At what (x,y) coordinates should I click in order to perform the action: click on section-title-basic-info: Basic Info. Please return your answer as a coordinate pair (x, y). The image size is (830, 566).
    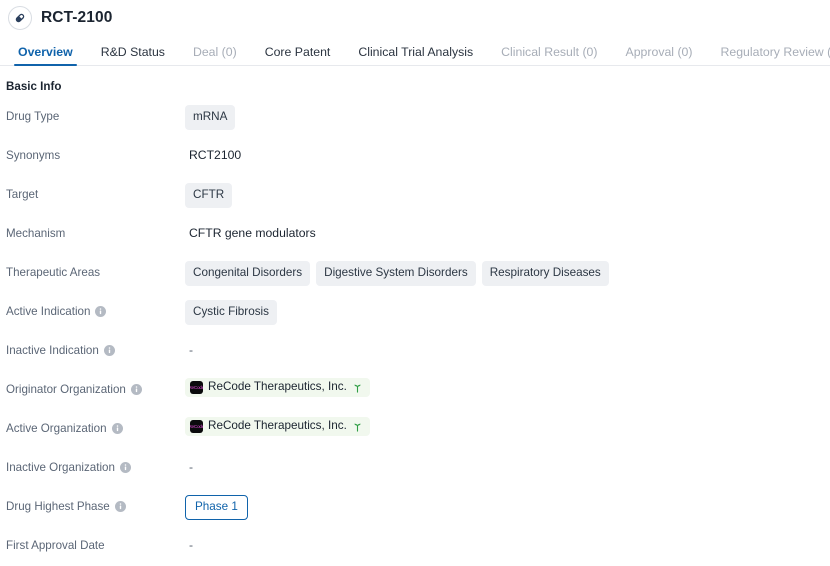
    Looking at the image, I should click on (34, 86).